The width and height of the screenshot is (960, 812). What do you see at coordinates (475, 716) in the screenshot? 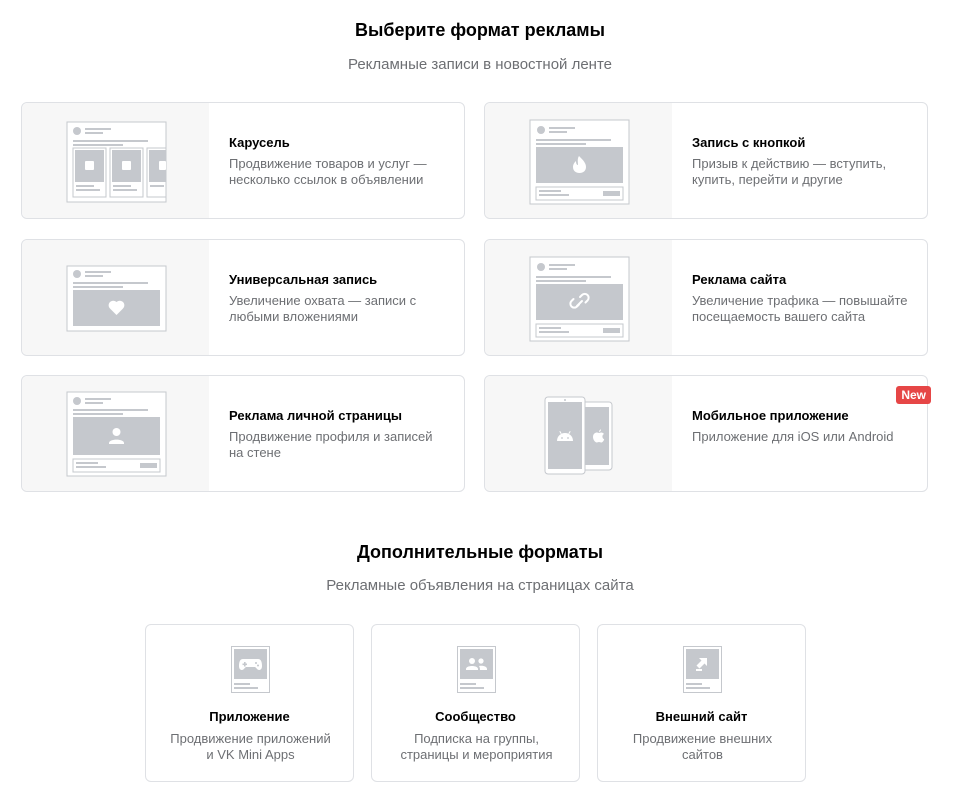
I see `extra-format-title: Сообщество` at bounding box center [475, 716].